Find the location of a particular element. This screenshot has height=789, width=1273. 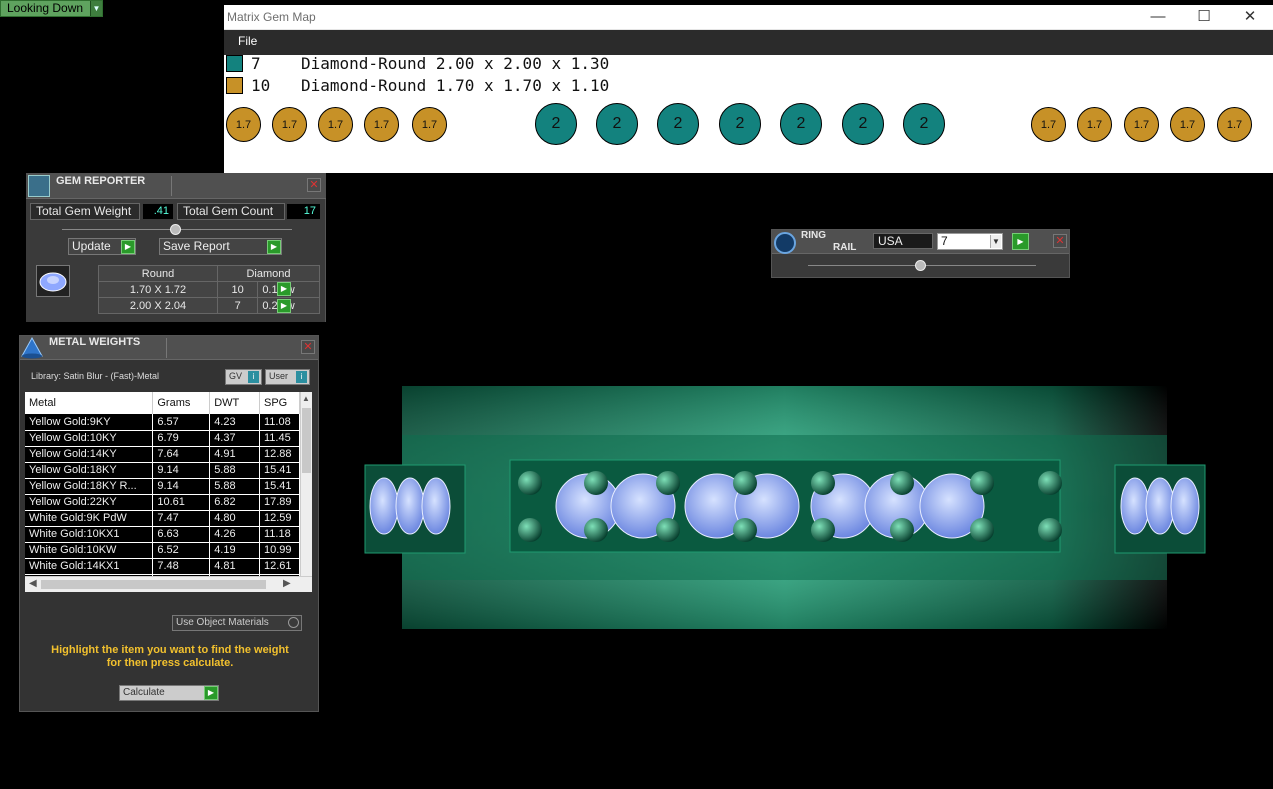

dwt-cell: 6.82 is located at coordinates (234, 502).